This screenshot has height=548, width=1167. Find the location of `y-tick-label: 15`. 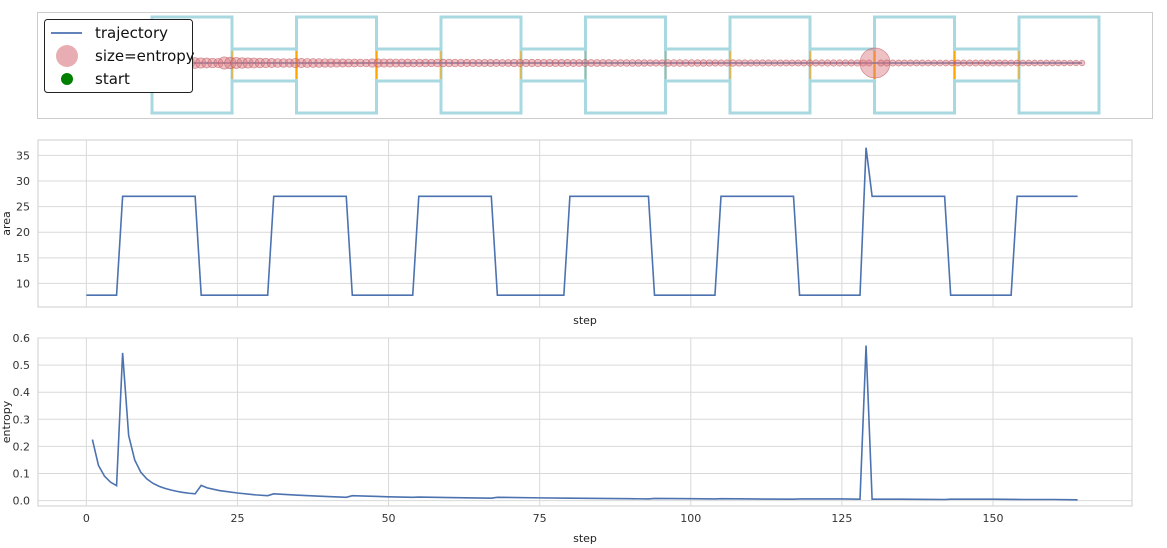

y-tick-label: 15 is located at coordinates (23, 258).